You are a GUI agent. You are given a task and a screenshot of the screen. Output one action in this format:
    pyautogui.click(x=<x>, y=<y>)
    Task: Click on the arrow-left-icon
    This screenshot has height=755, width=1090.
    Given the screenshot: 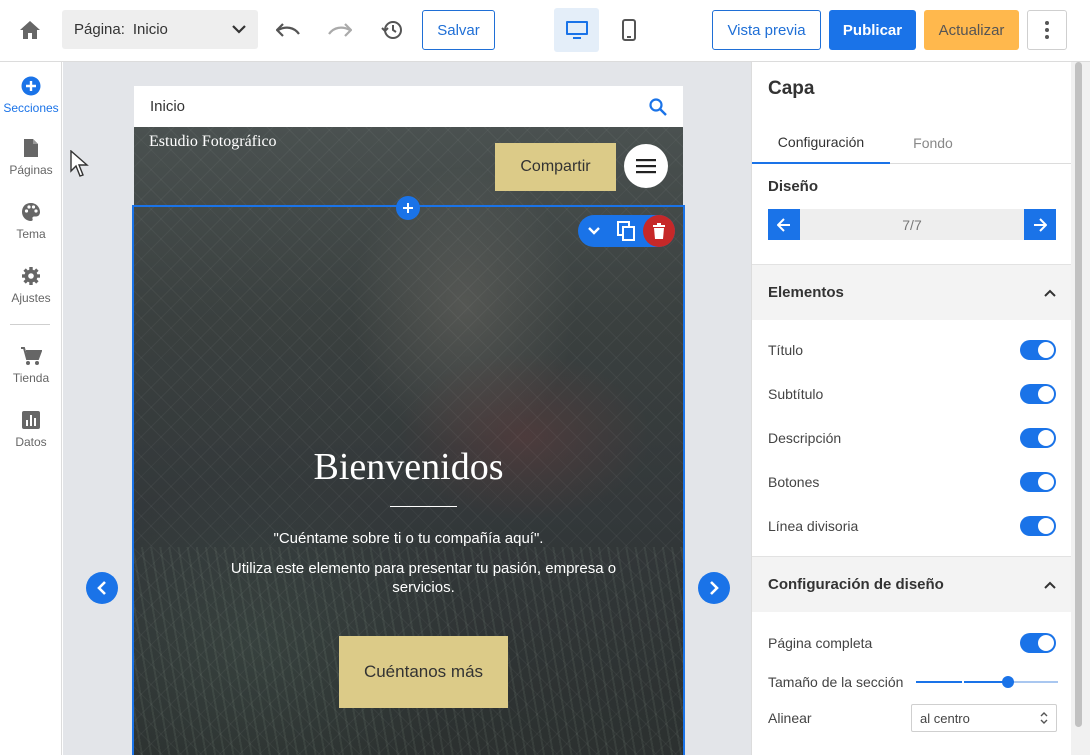 What is the action you would take?
    pyautogui.click(x=783, y=224)
    